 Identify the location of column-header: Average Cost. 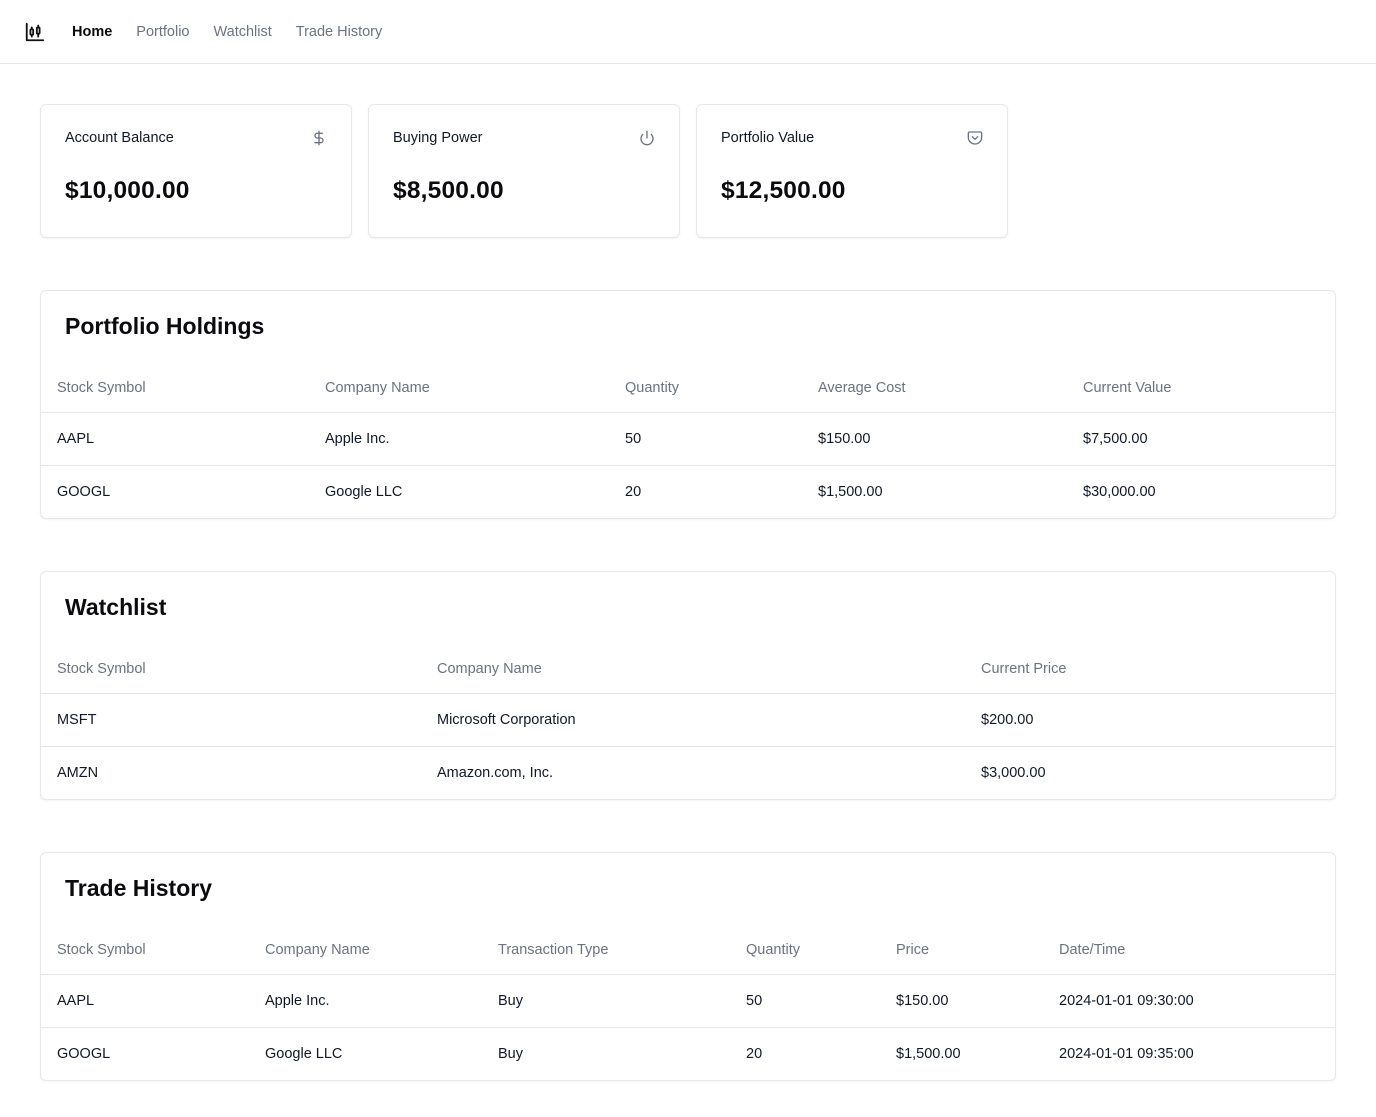
(934, 389).